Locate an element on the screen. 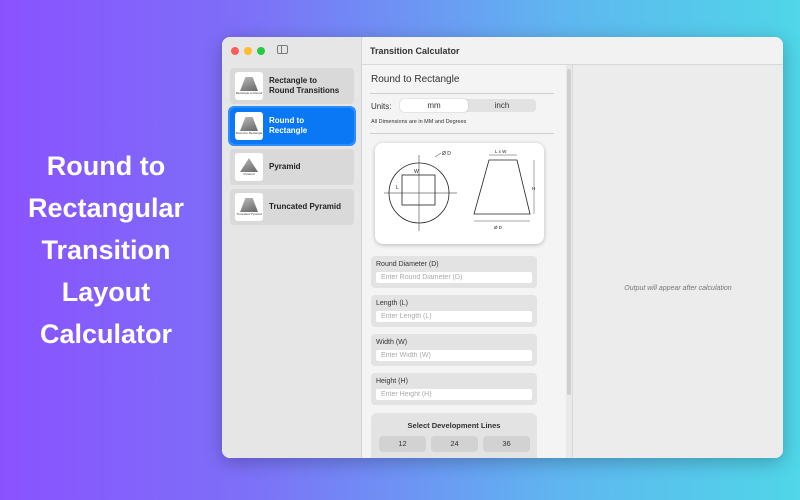  development-lines-title: Select Development Lines is located at coordinates (454, 425).